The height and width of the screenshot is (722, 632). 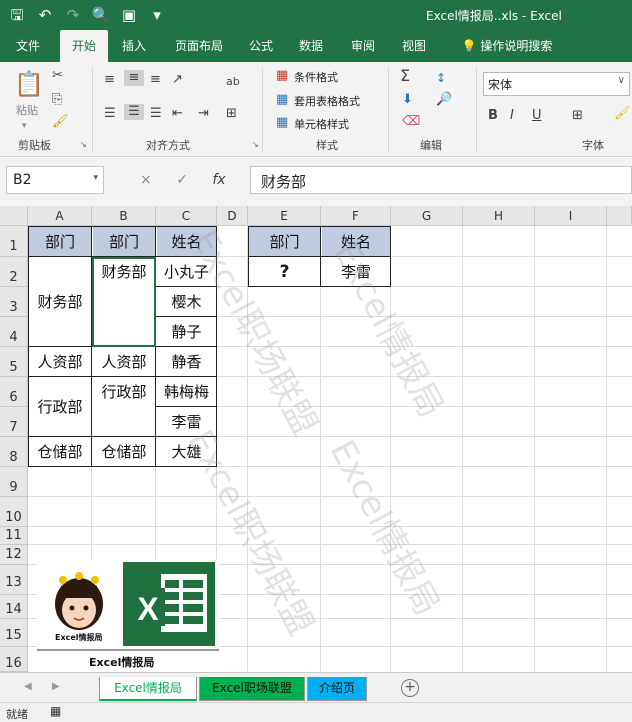 I want to click on insert-function-icon: fx, so click(x=218, y=180).